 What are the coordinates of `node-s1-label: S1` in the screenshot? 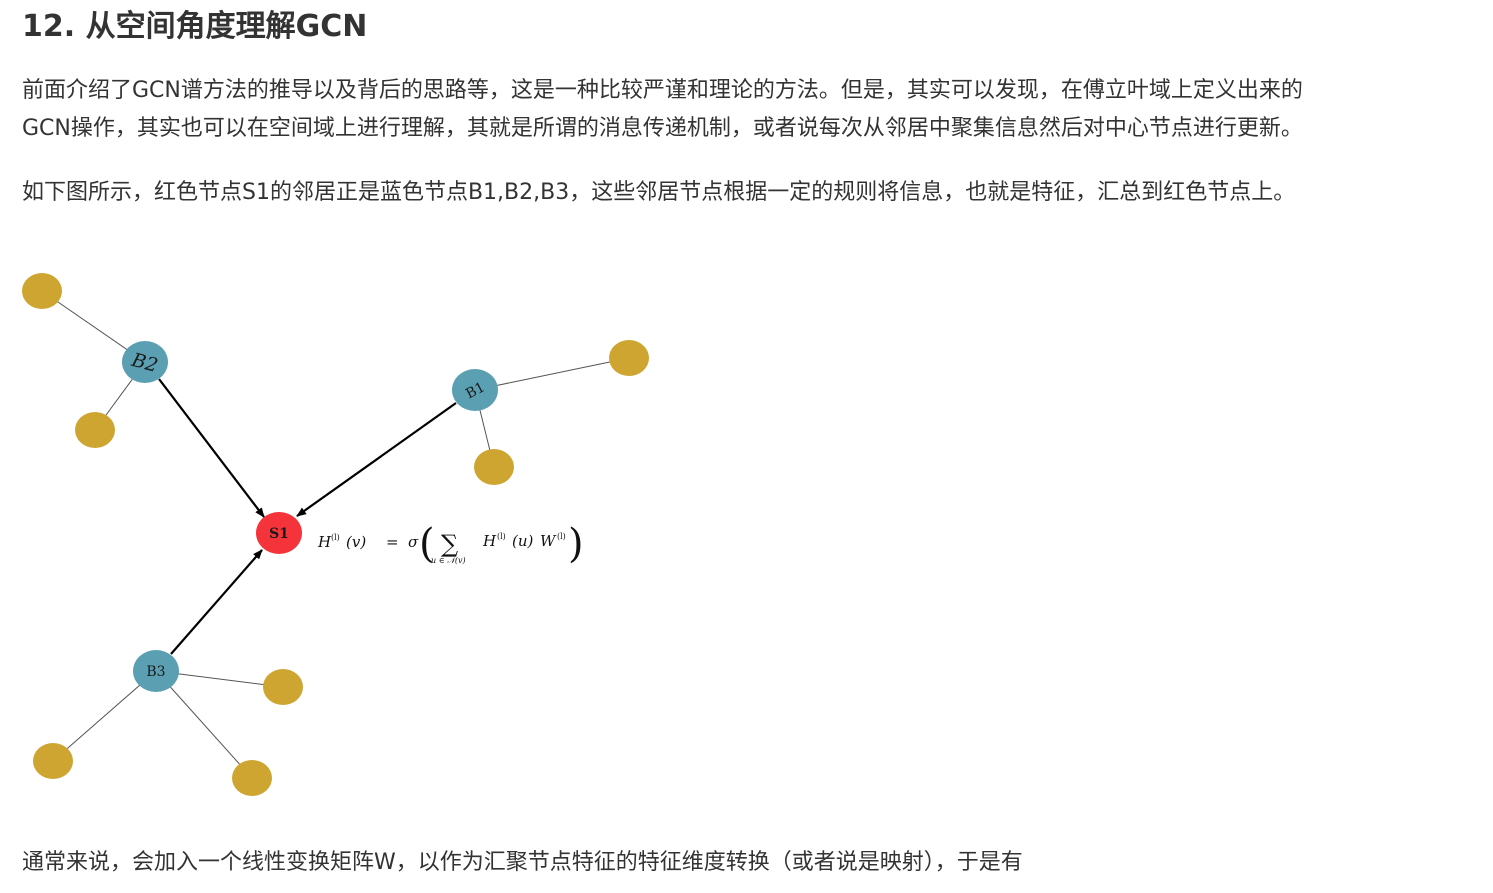 It's located at (279, 534).